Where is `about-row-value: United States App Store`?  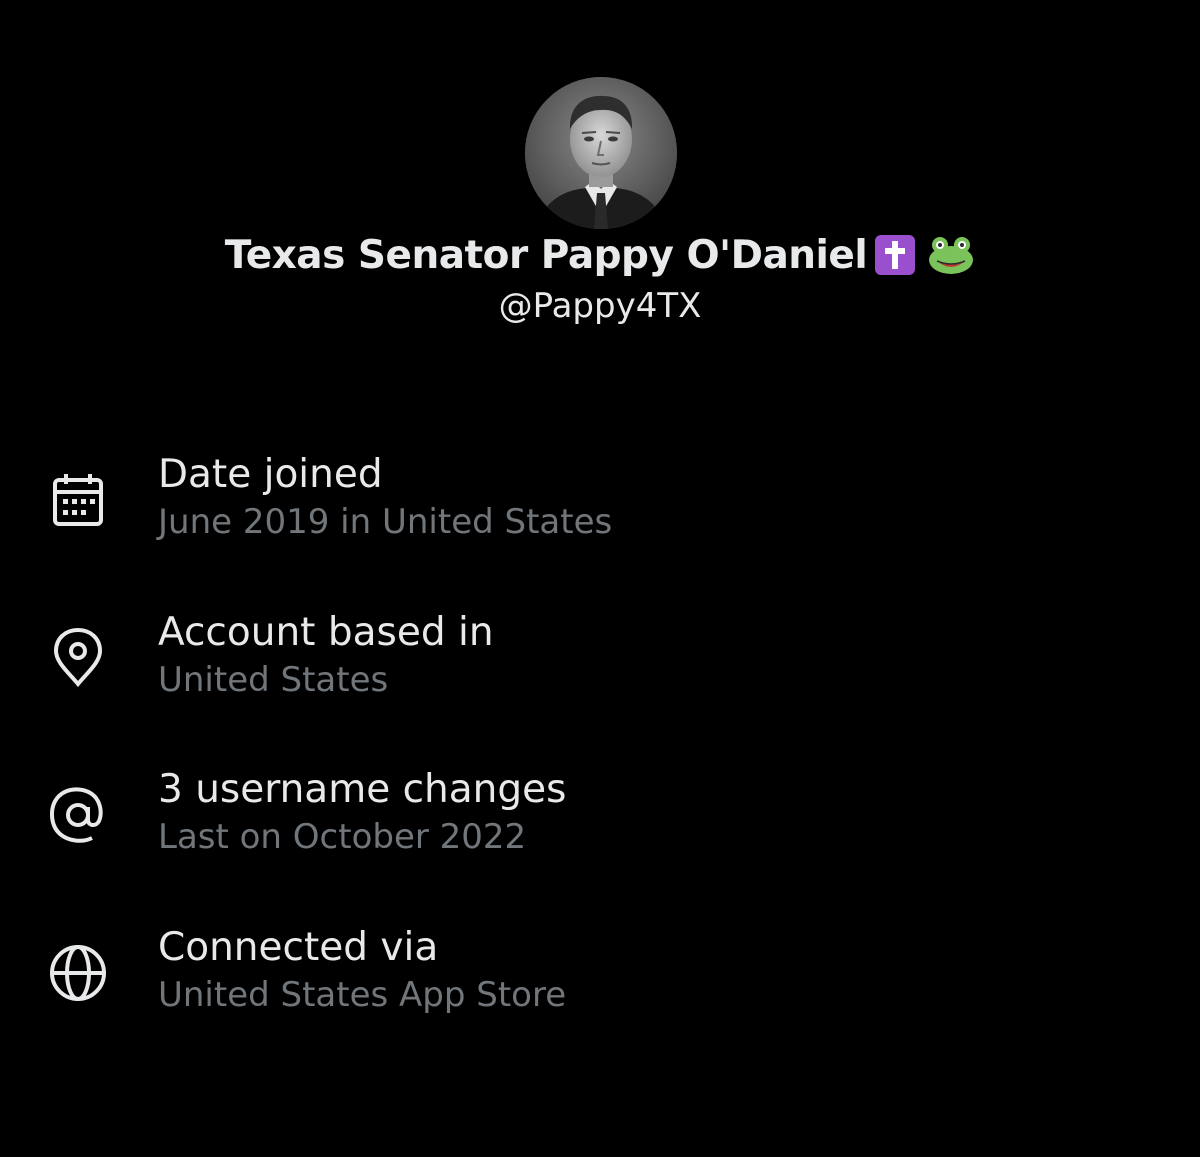 about-row-value: United States App Store is located at coordinates (362, 995).